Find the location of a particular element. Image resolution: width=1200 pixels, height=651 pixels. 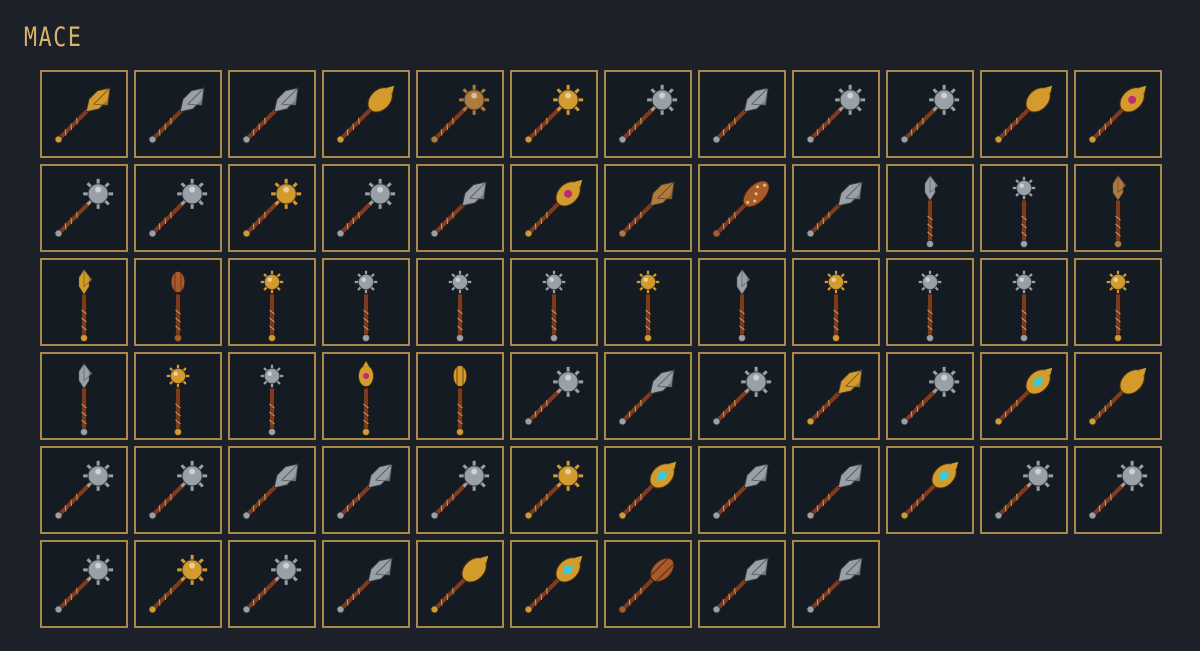

page-title: MACE is located at coordinates (53, 37).